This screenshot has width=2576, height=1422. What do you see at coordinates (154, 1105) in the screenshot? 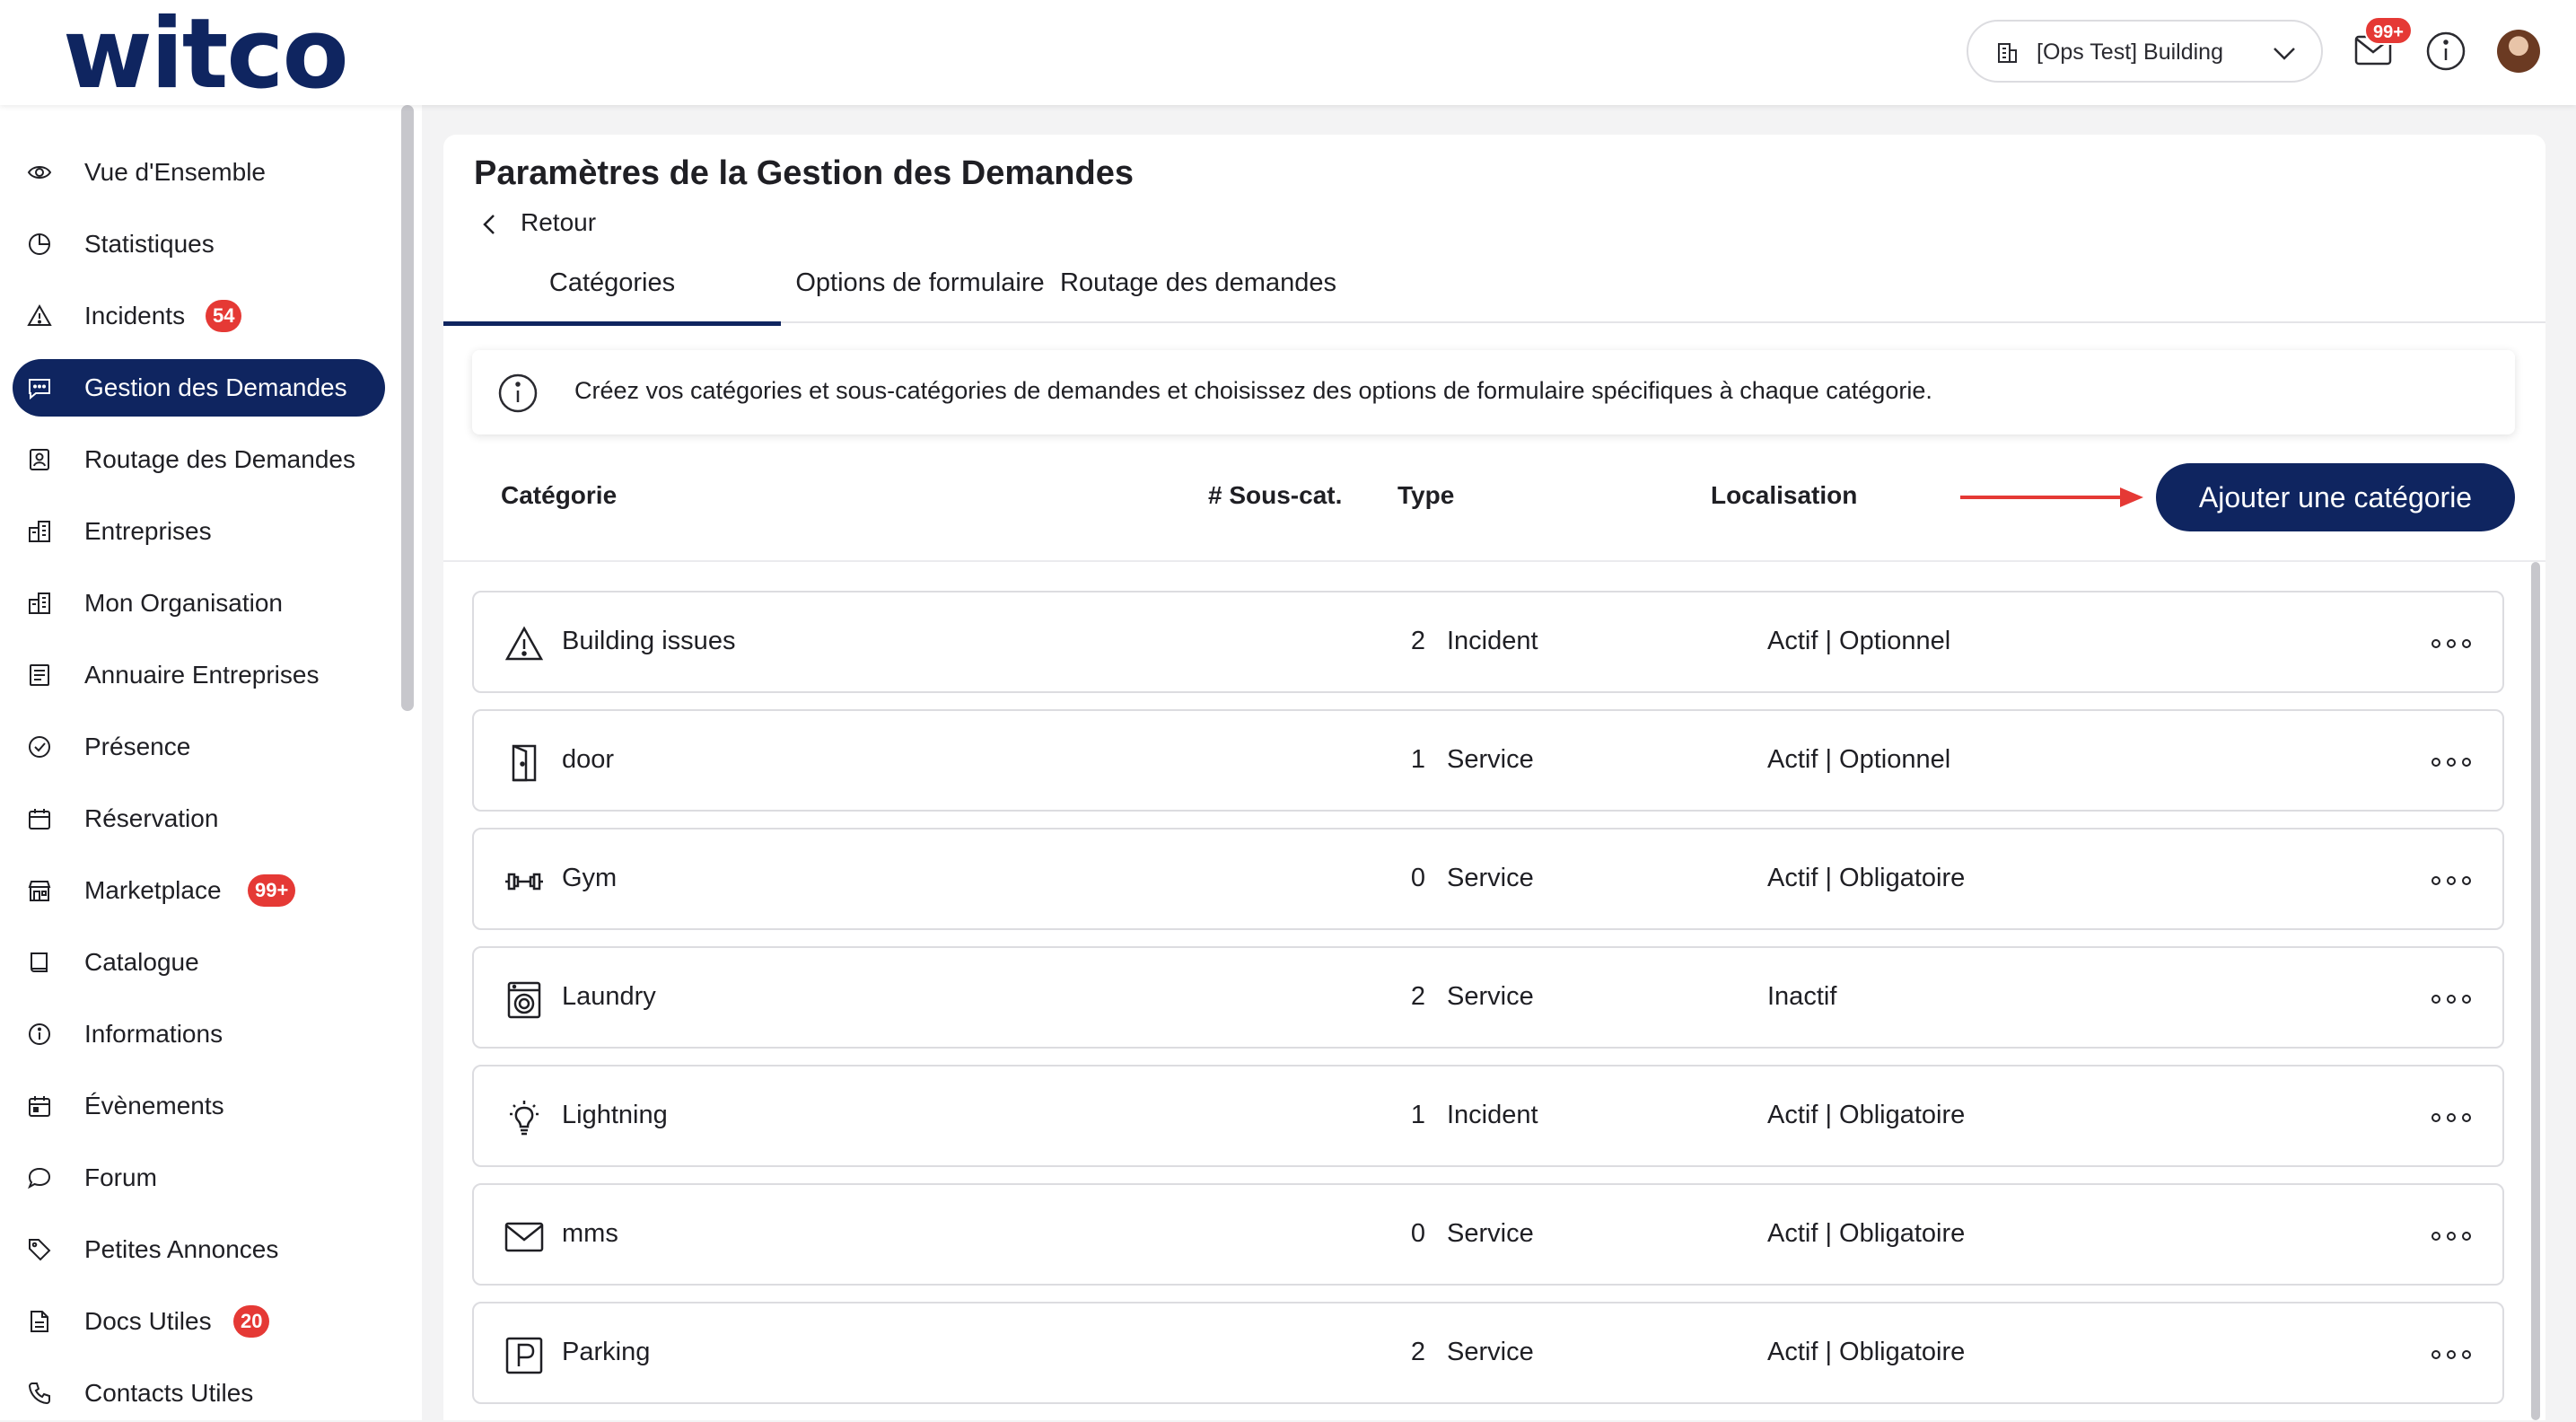
I see `sidebar-item-label: Évènements` at bounding box center [154, 1105].